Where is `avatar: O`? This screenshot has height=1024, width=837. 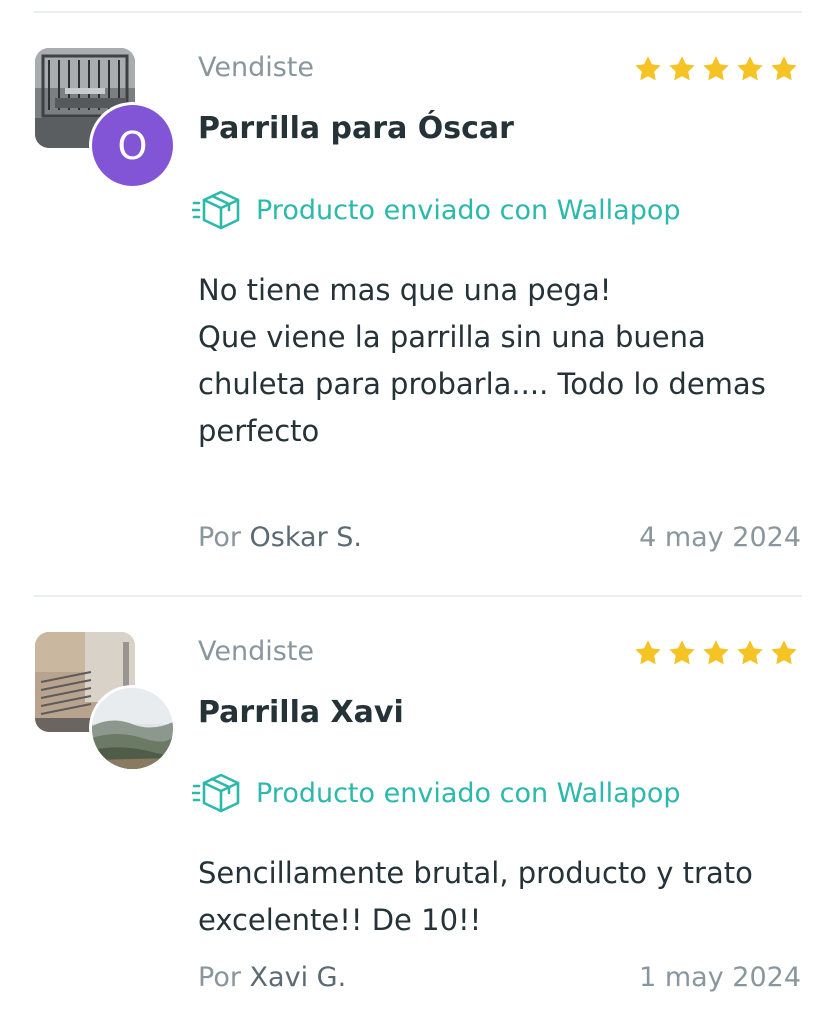 avatar: O is located at coordinates (132, 145).